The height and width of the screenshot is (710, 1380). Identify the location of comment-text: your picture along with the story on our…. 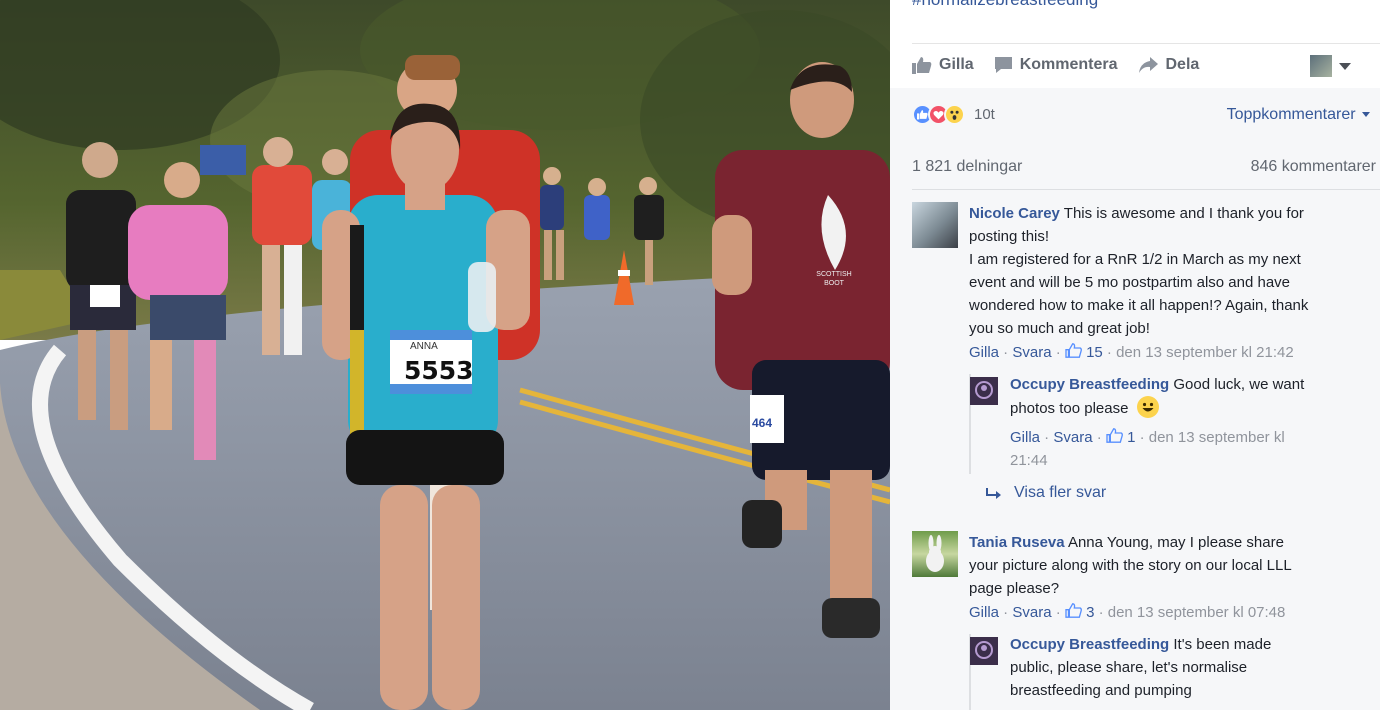
(1130, 565).